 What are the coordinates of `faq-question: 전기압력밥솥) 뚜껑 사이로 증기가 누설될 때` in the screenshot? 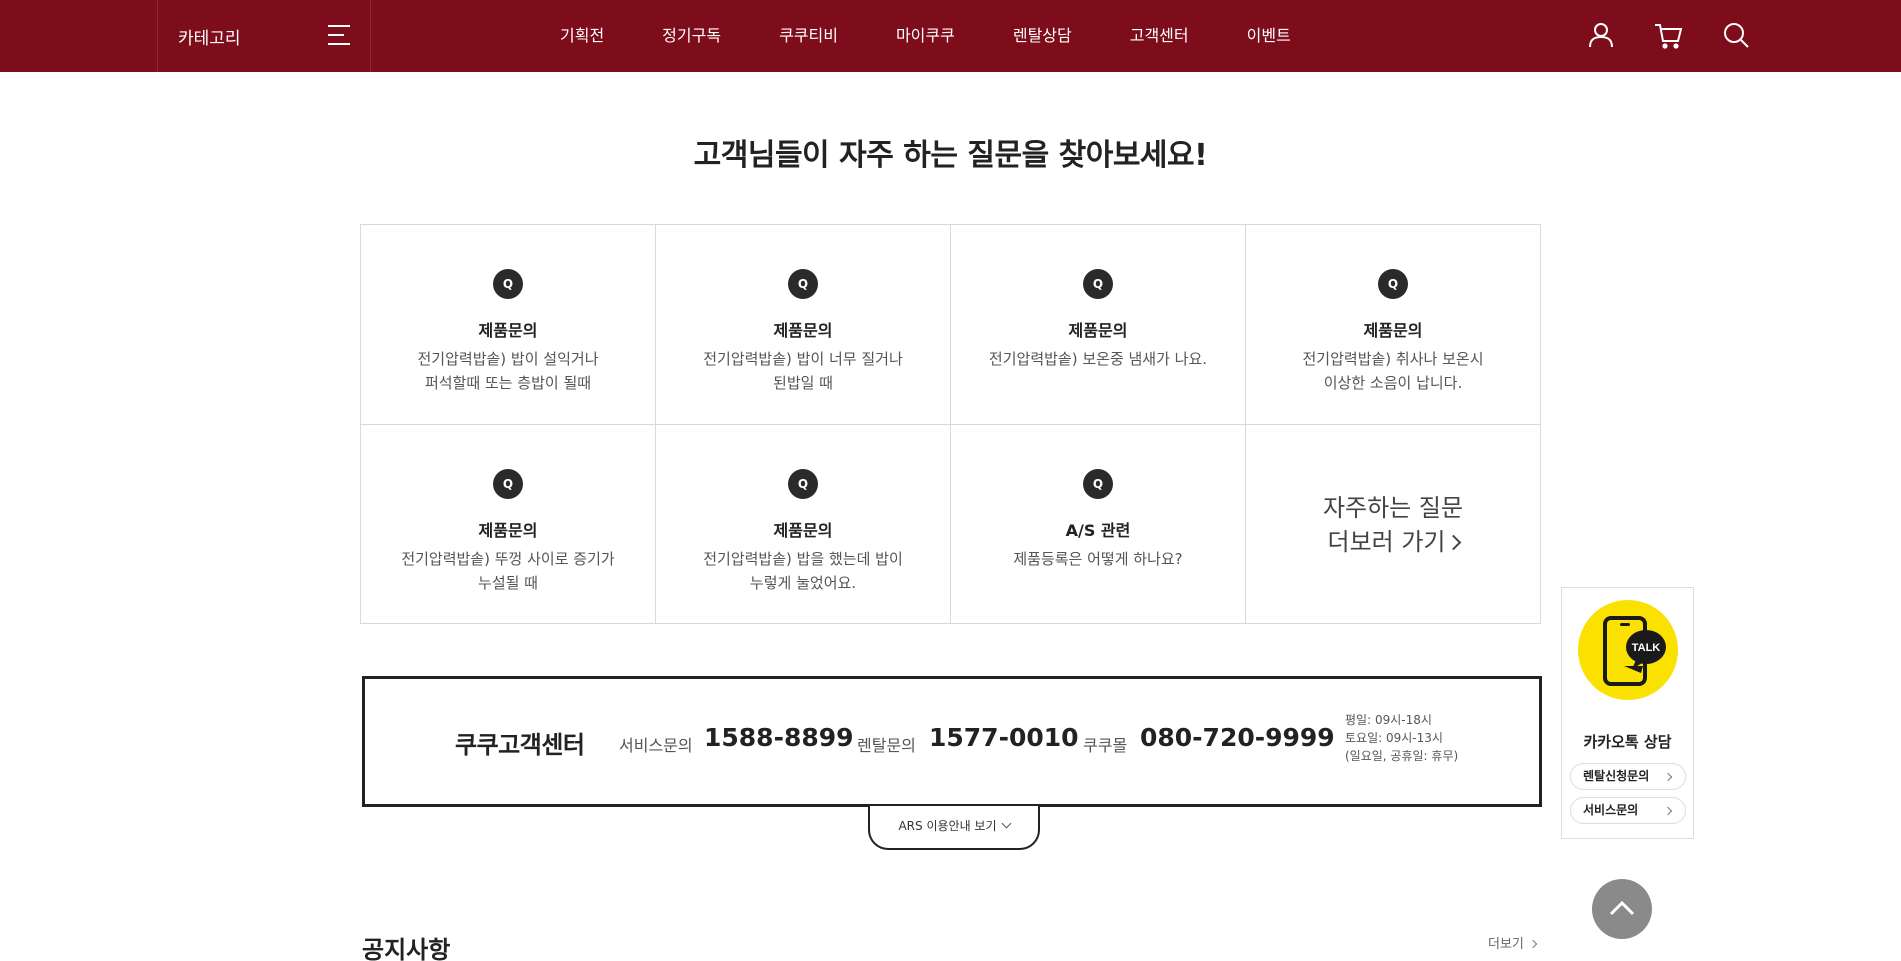 It's located at (508, 571).